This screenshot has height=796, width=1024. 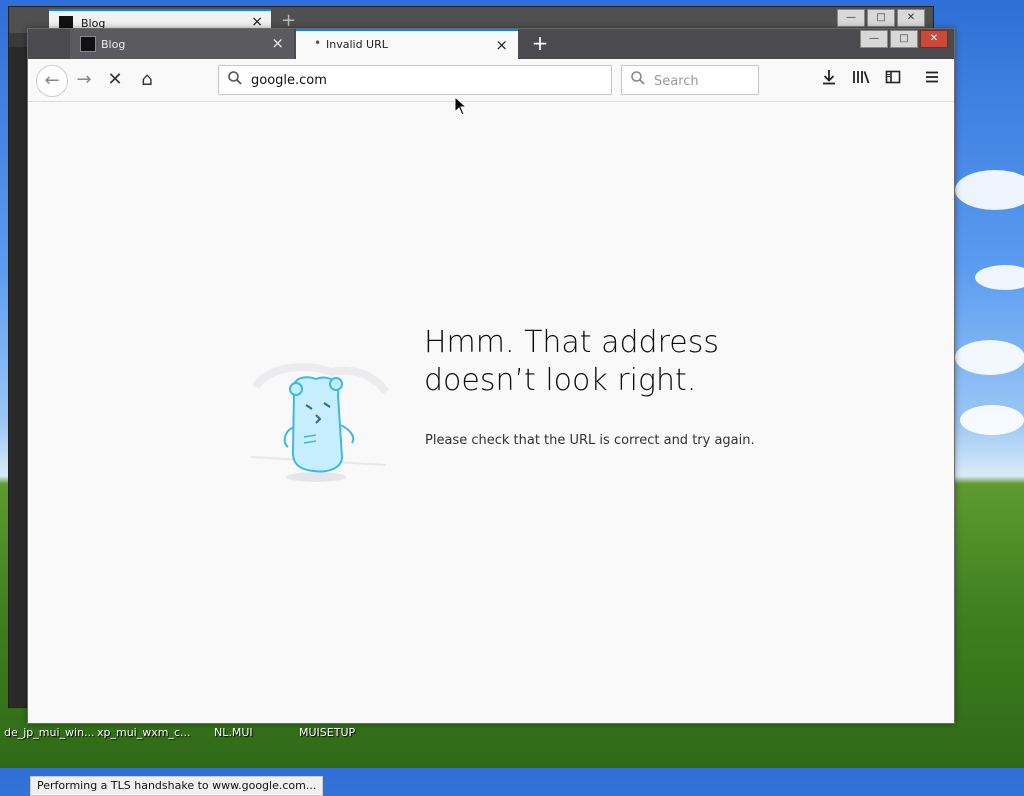 I want to click on desktop-file-label: MUISETUP, so click(x=327, y=732).